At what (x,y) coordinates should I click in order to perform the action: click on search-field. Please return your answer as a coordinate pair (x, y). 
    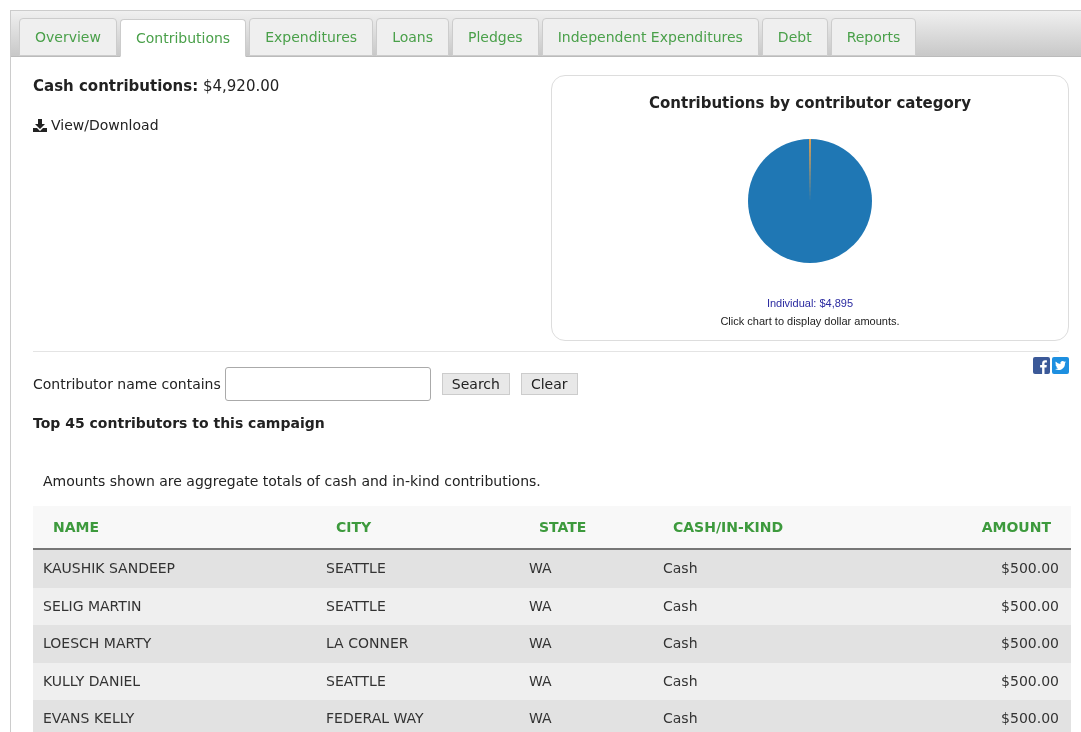
    Looking at the image, I should click on (327, 384).